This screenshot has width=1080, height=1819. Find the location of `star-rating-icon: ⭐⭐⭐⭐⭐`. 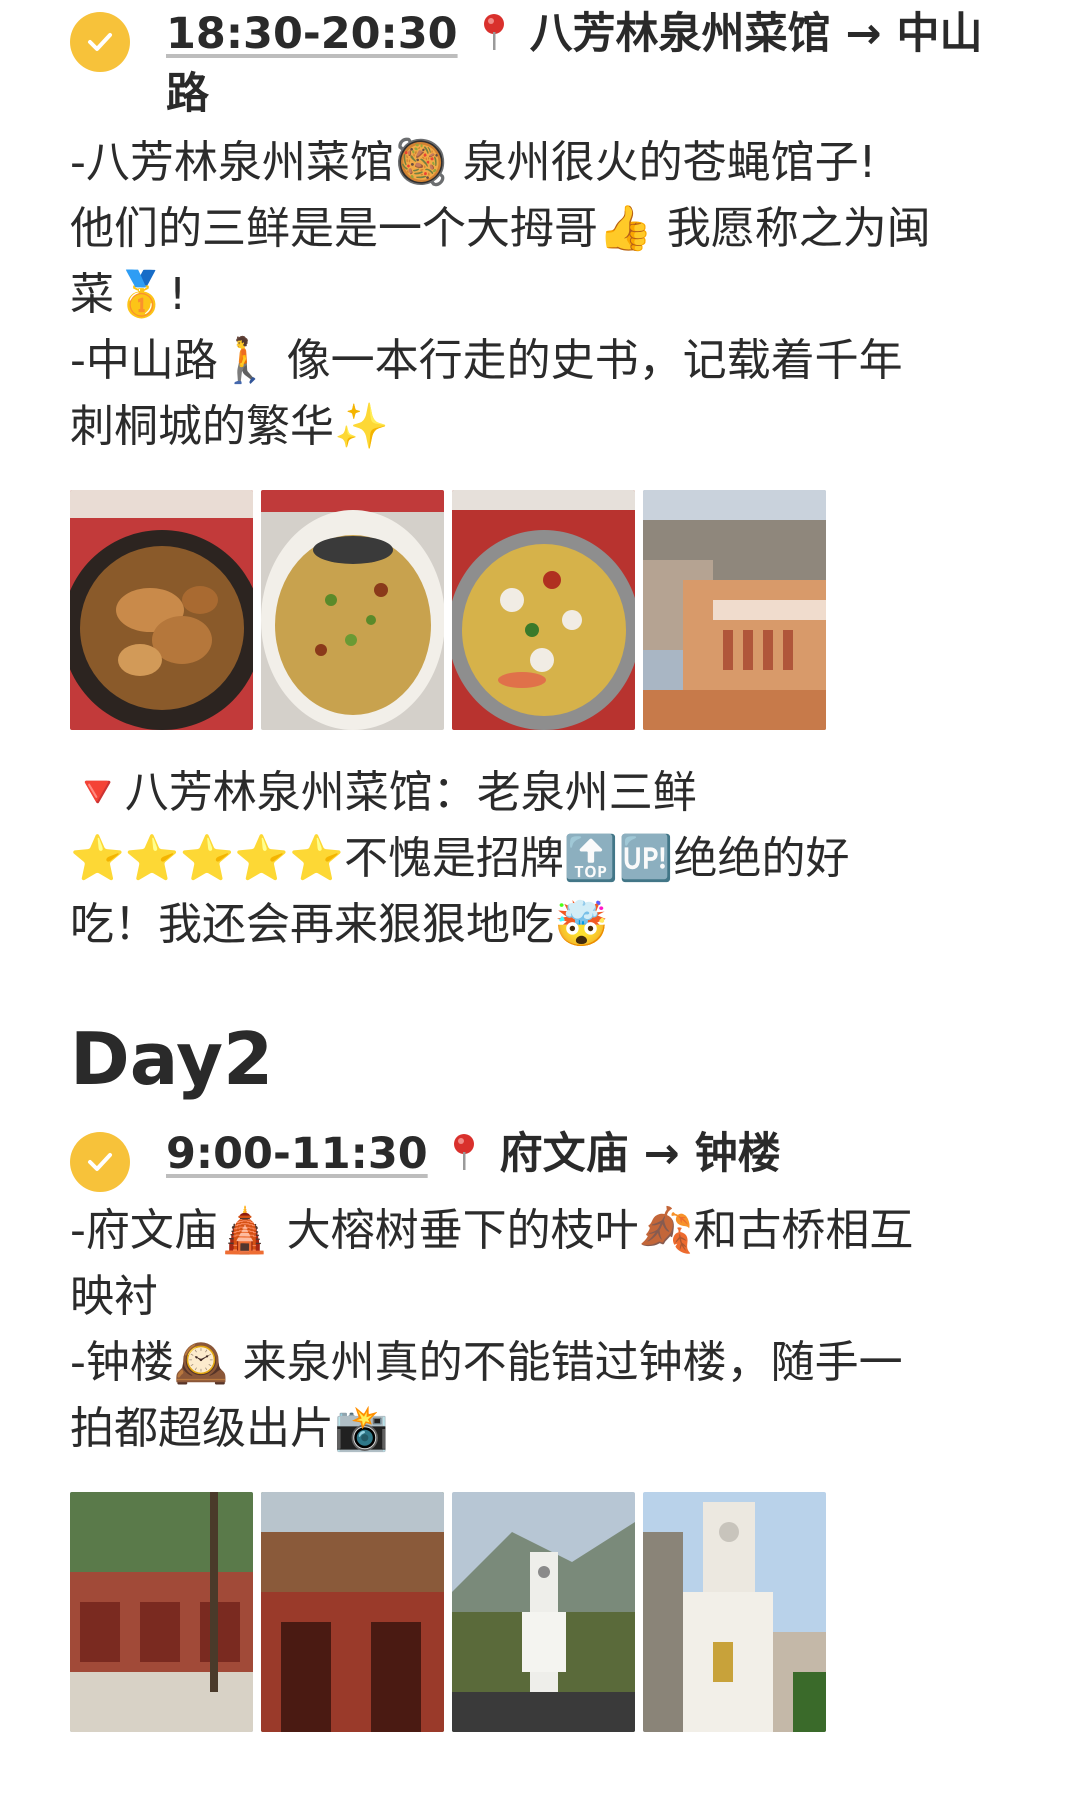

star-rating-icon: ⭐⭐⭐⭐⭐ is located at coordinates (207, 858).